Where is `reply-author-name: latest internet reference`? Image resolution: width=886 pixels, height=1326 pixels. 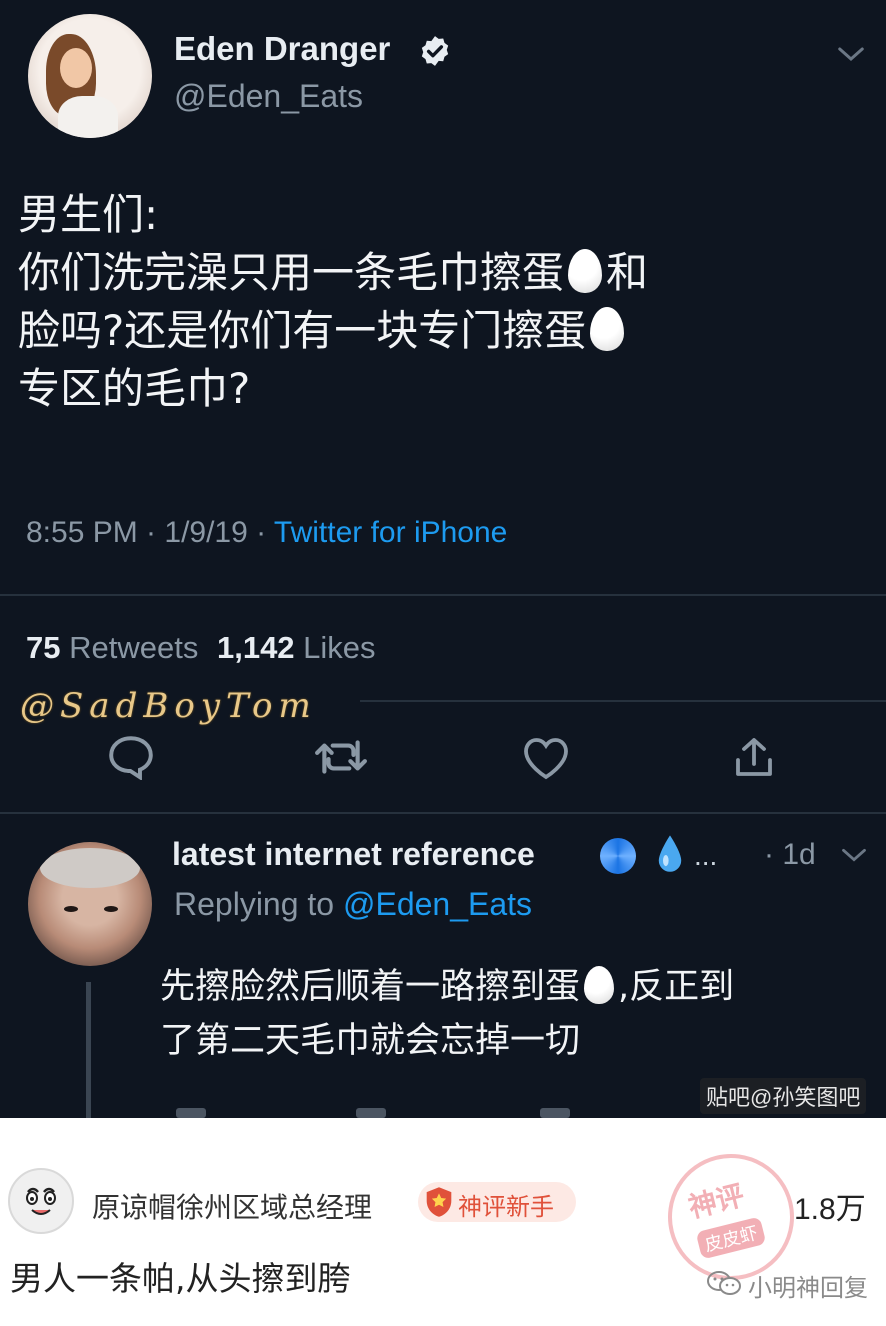 reply-author-name: latest internet reference is located at coordinates (353, 854).